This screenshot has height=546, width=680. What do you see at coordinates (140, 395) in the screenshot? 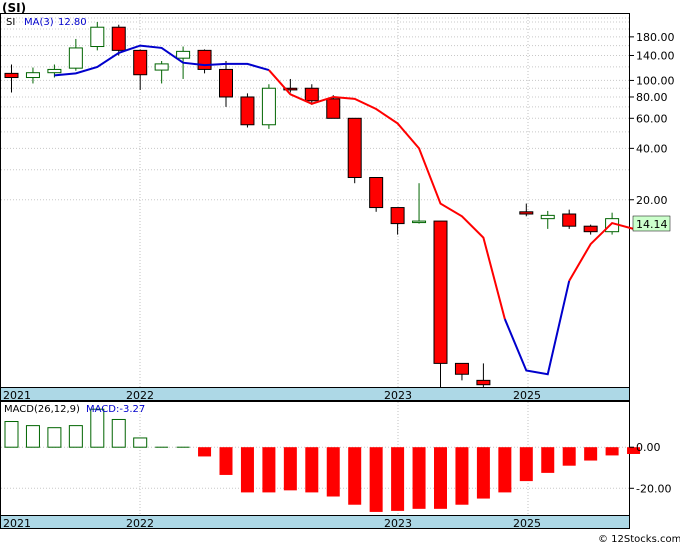
I see `price-x-label-2022: 2022` at bounding box center [140, 395].